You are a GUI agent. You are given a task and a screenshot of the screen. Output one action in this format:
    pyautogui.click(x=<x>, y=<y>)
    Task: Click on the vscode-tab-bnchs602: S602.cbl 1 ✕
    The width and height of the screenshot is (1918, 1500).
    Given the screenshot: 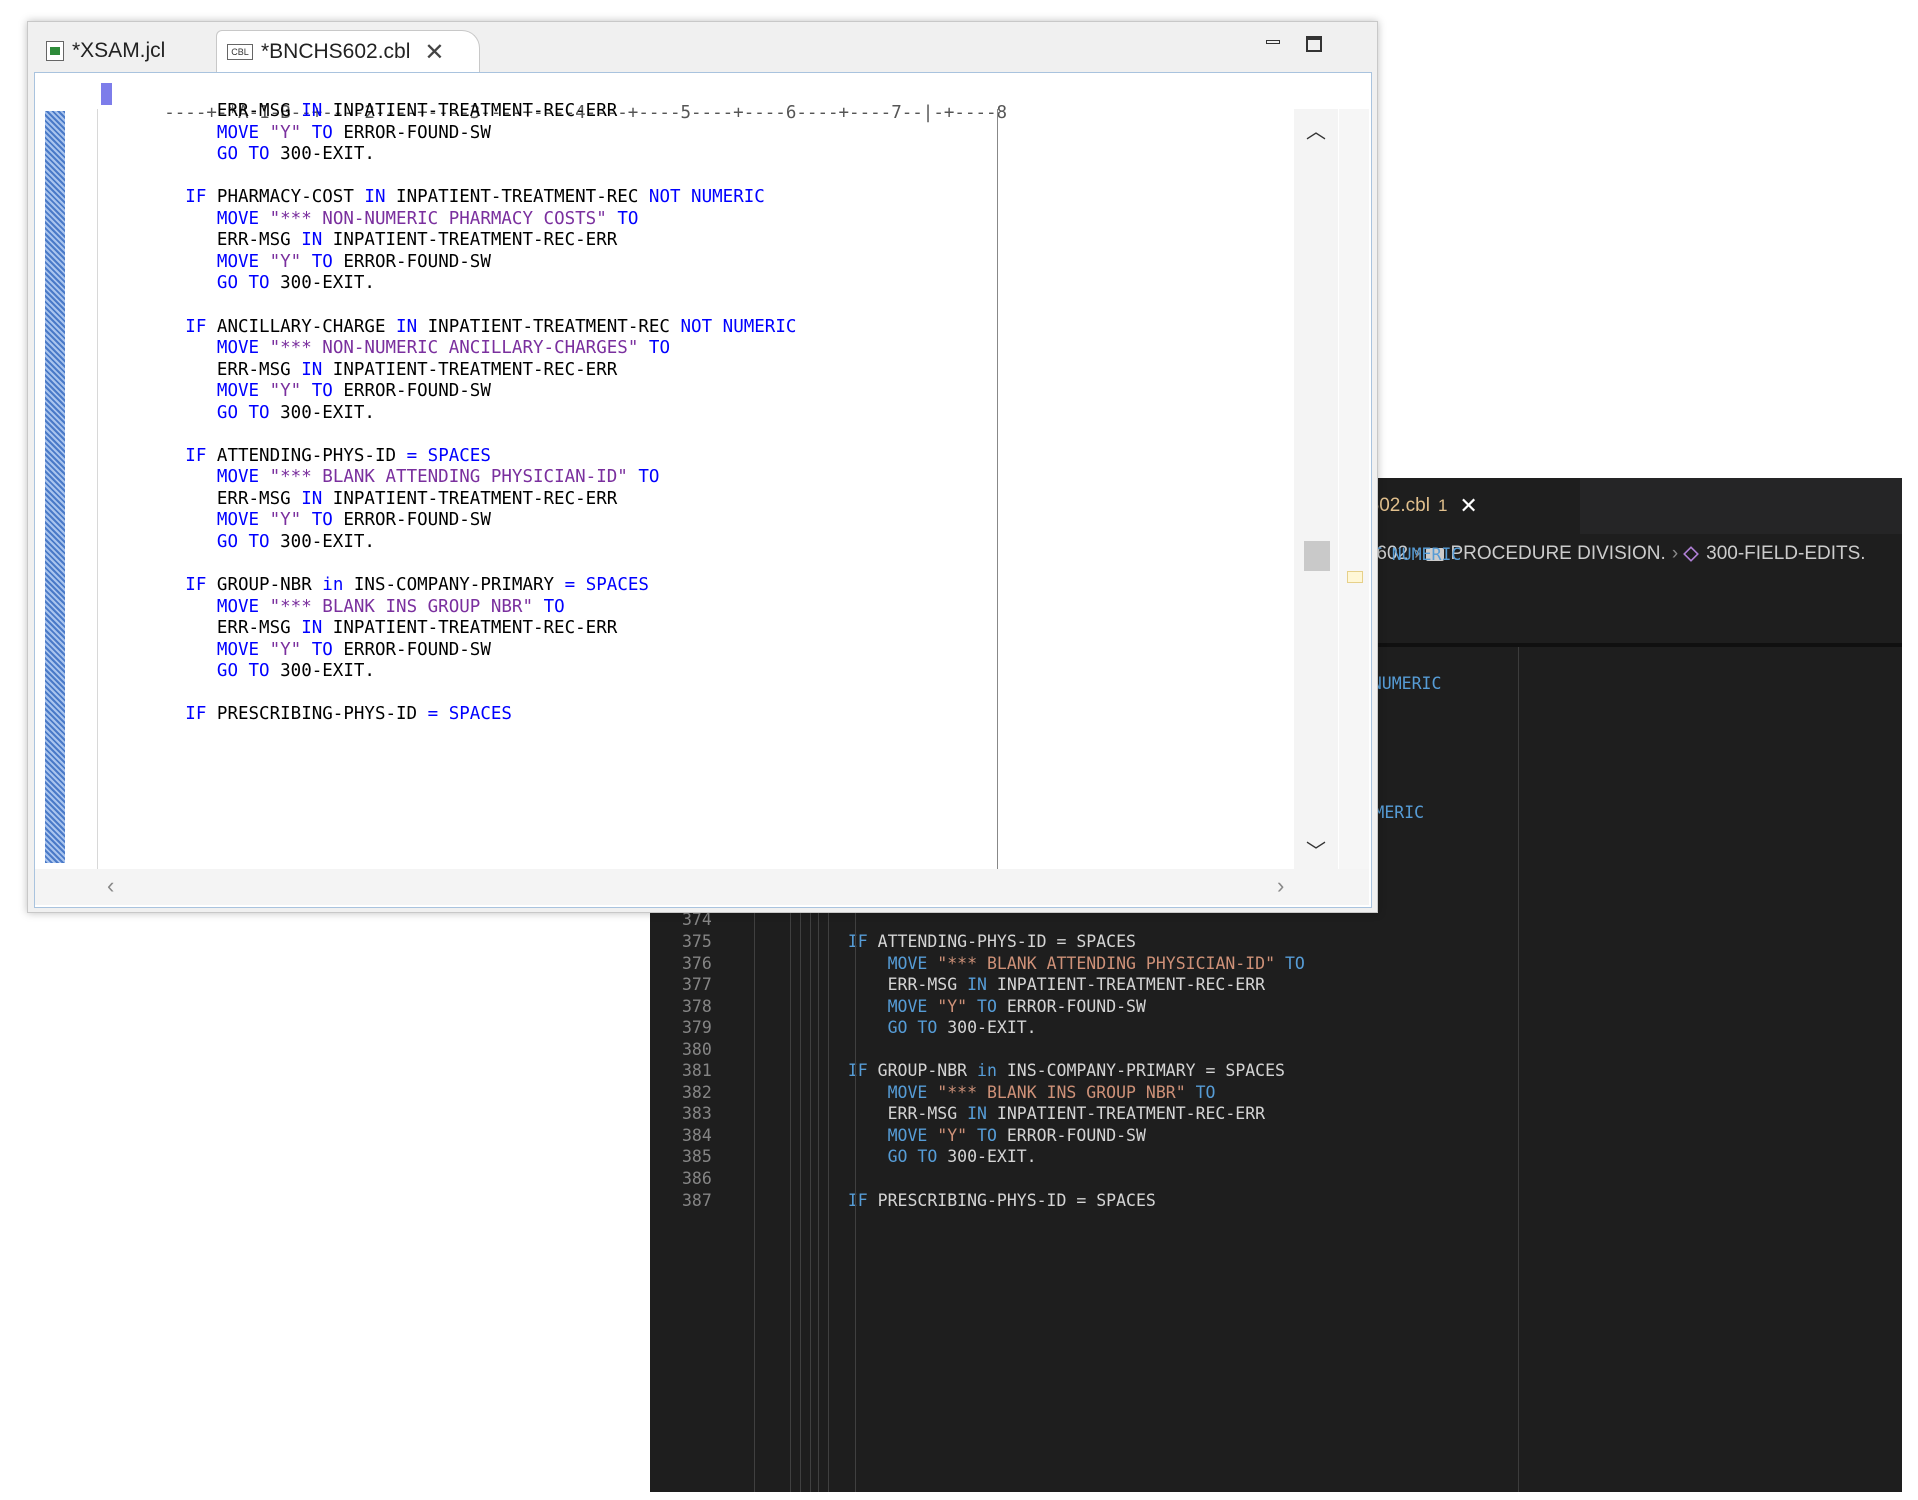 What is the action you would take?
    pyautogui.click(x=1465, y=506)
    